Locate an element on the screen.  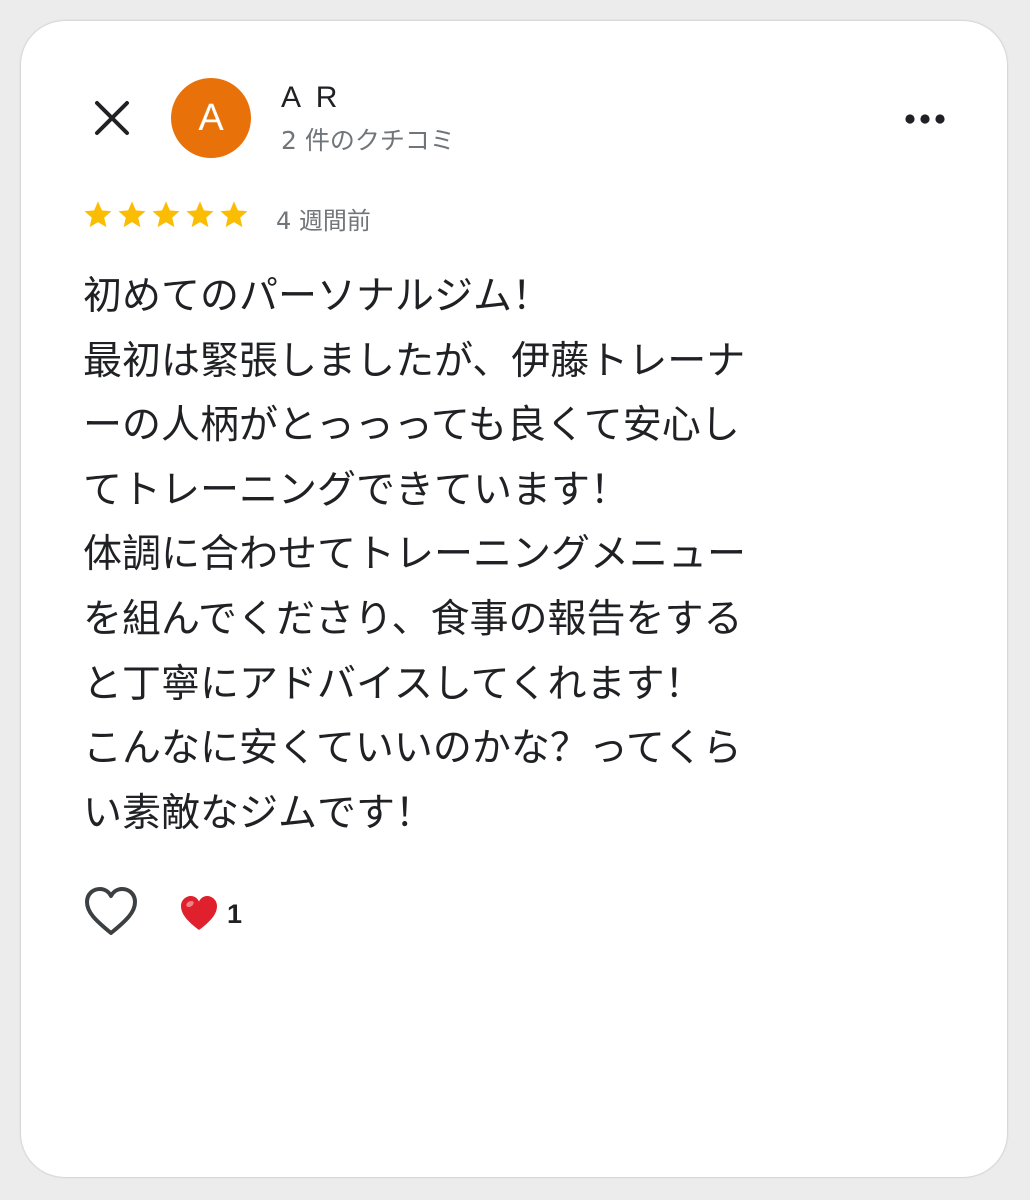
review-text-line: を組んでくださり、食事の報告をする is located at coordinates (413, 619).